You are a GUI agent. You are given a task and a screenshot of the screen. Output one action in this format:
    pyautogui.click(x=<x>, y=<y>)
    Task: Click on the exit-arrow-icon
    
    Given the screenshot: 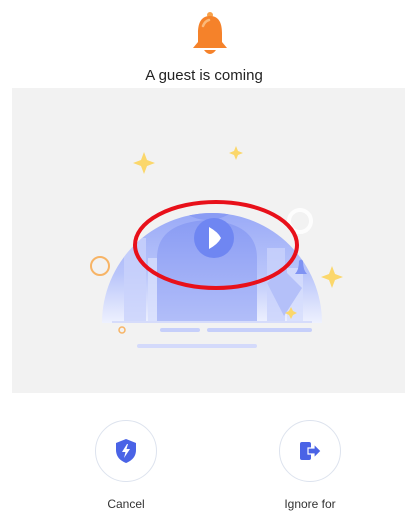 What is the action you would take?
    pyautogui.click(x=311, y=451)
    